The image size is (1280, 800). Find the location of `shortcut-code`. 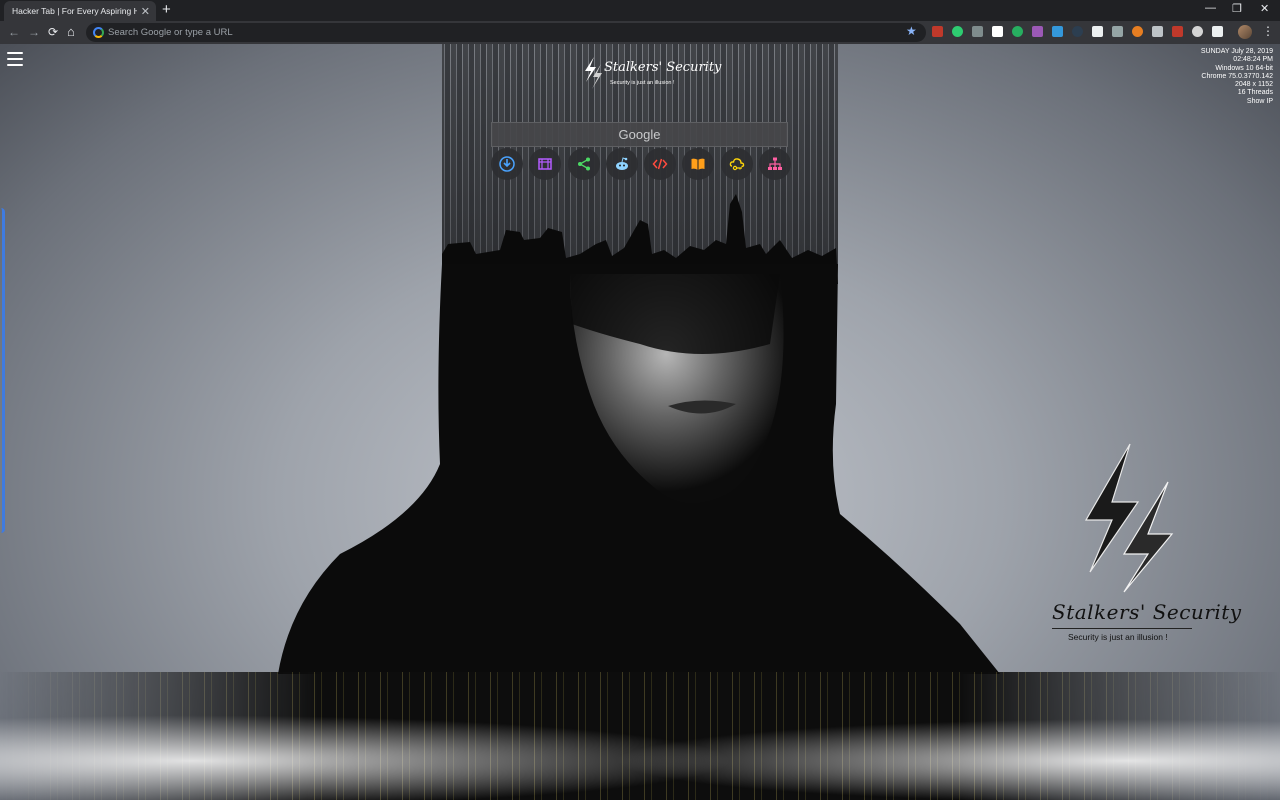

shortcut-code is located at coordinates (660, 164).